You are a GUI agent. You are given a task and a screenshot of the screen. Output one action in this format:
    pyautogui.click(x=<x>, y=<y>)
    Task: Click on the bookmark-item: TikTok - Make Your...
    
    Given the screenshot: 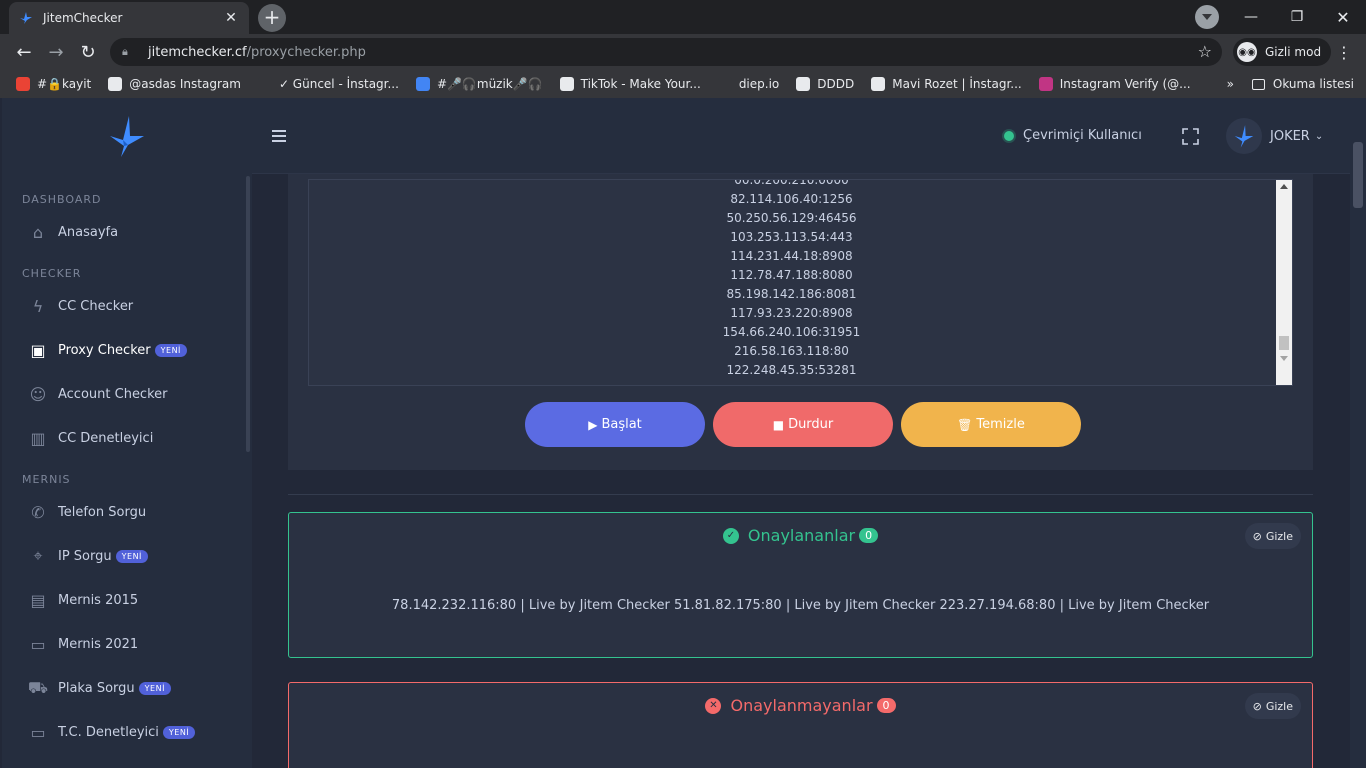 What is the action you would take?
    pyautogui.click(x=630, y=84)
    